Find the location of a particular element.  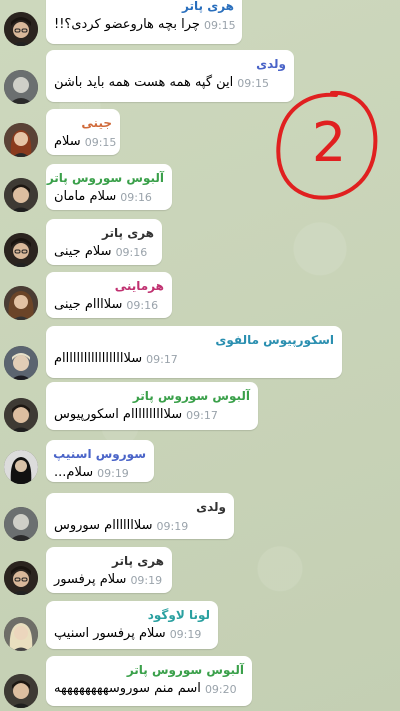

message-text: سلام پرفسور اسنیپ is located at coordinates (110, 633).